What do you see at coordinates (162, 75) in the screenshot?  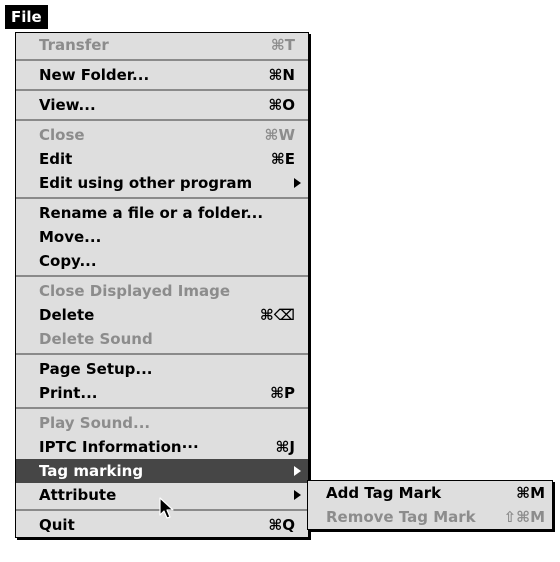 I see `menu-item-new-folder: New Folder... ⌘N` at bounding box center [162, 75].